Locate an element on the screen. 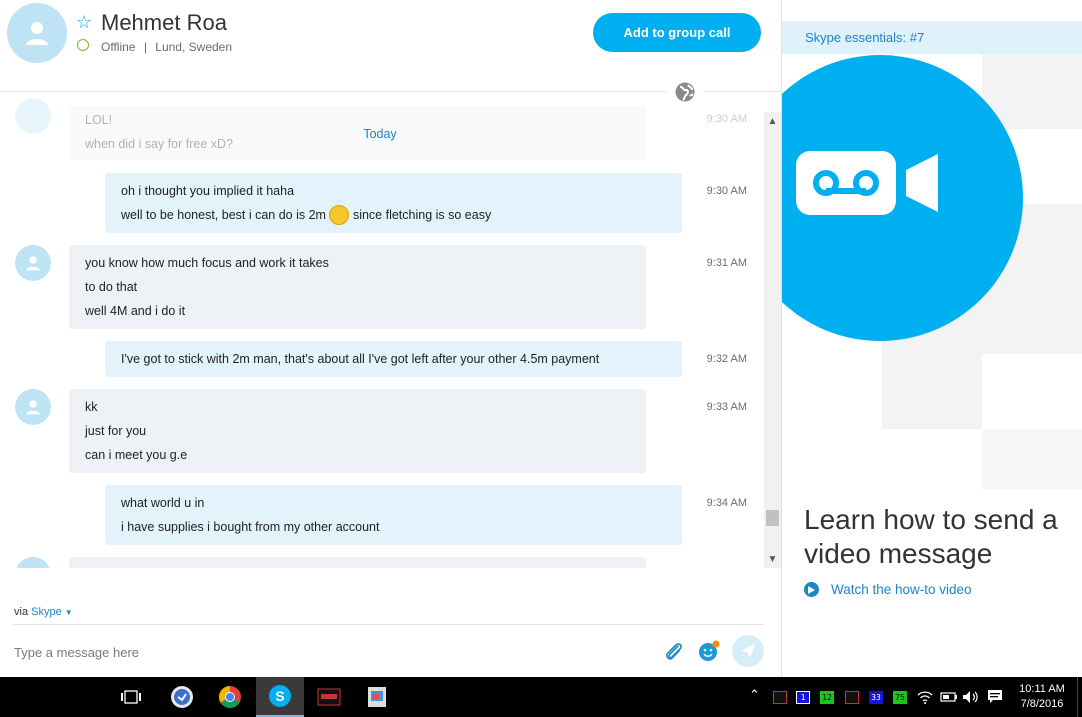 The width and height of the screenshot is (1082, 717). scrollbar-thumb is located at coordinates (772, 518).